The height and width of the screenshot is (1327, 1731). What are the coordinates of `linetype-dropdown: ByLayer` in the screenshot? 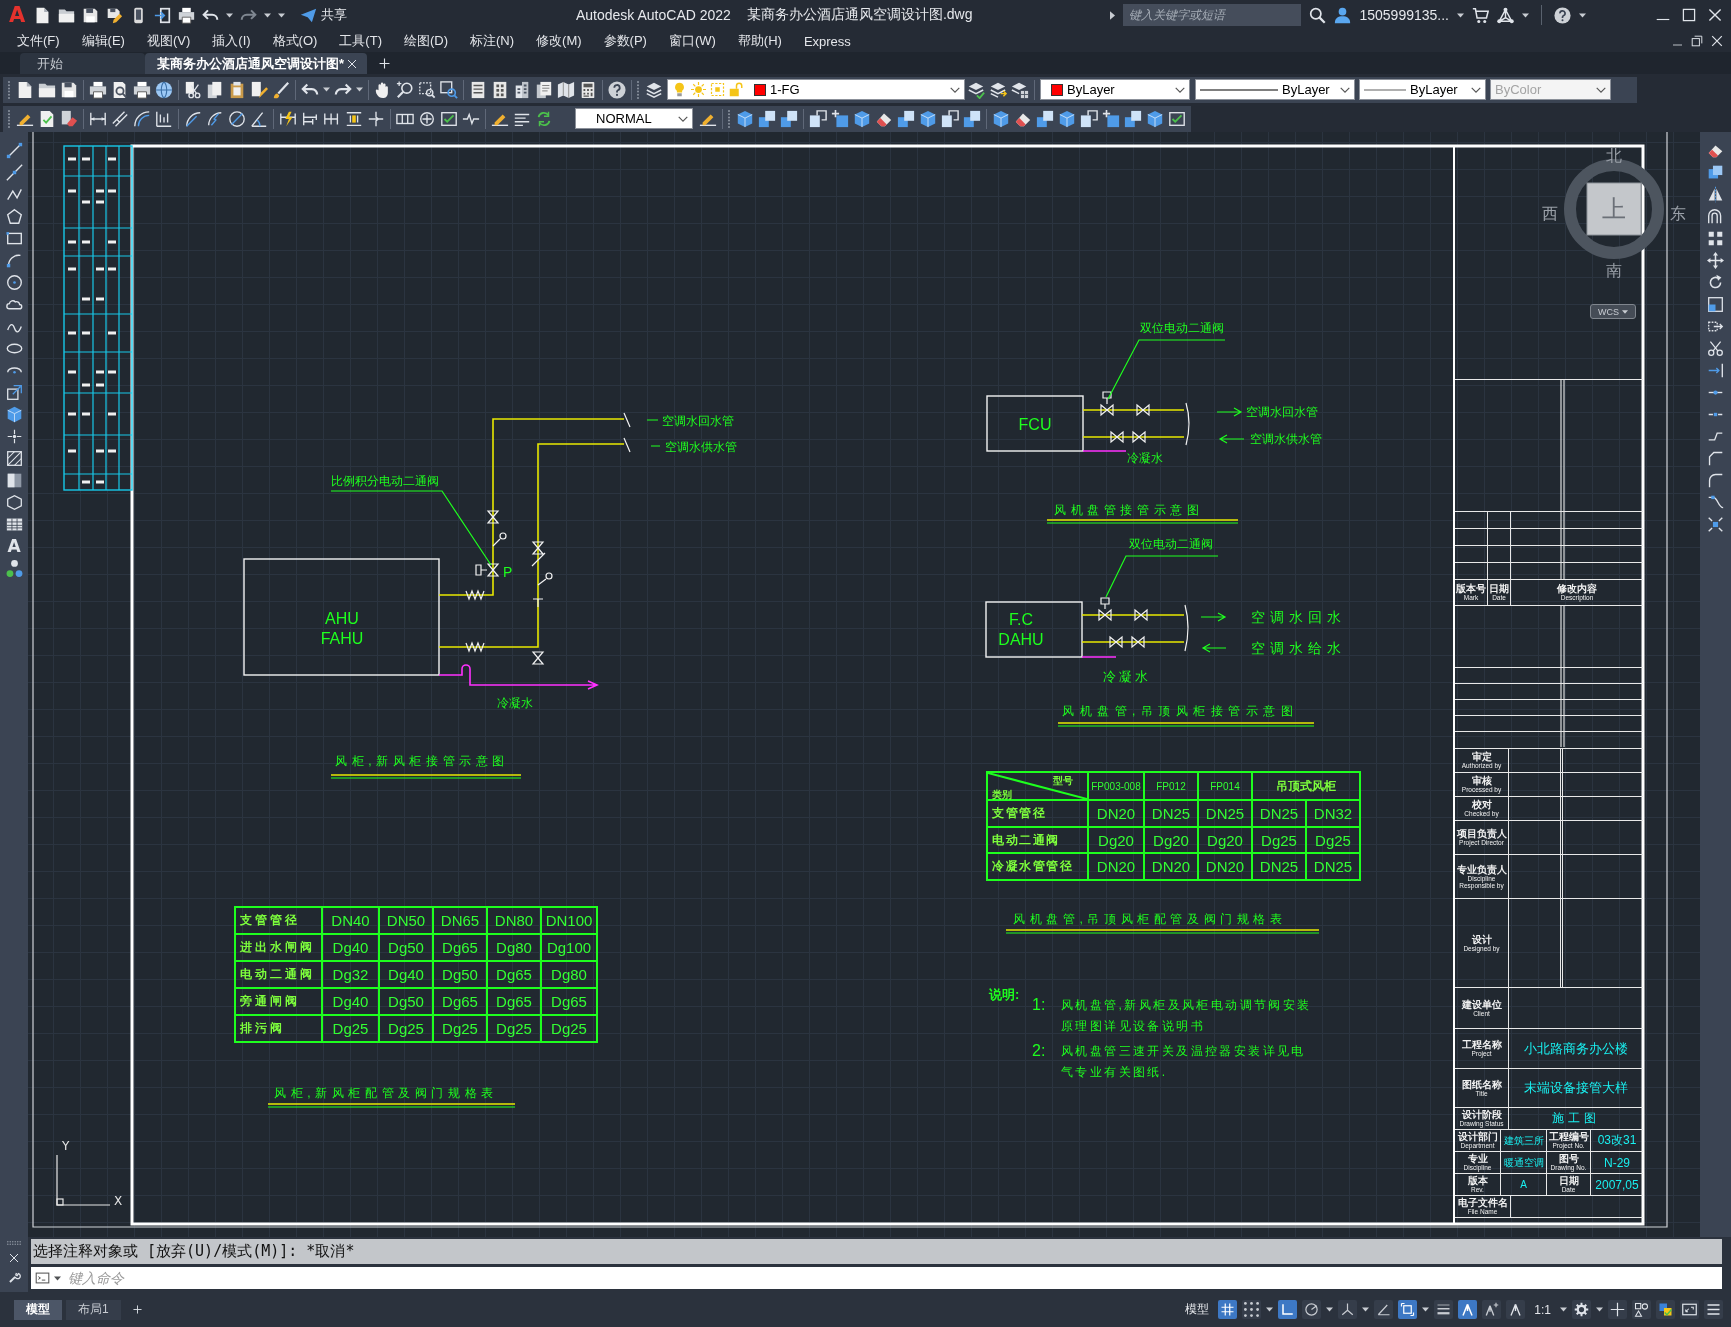 It's located at (1275, 89).